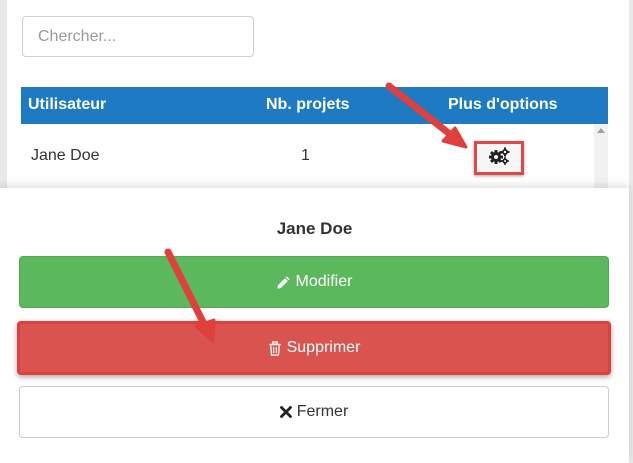  What do you see at coordinates (308, 105) in the screenshot?
I see `header-projects: Nb. projets` at bounding box center [308, 105].